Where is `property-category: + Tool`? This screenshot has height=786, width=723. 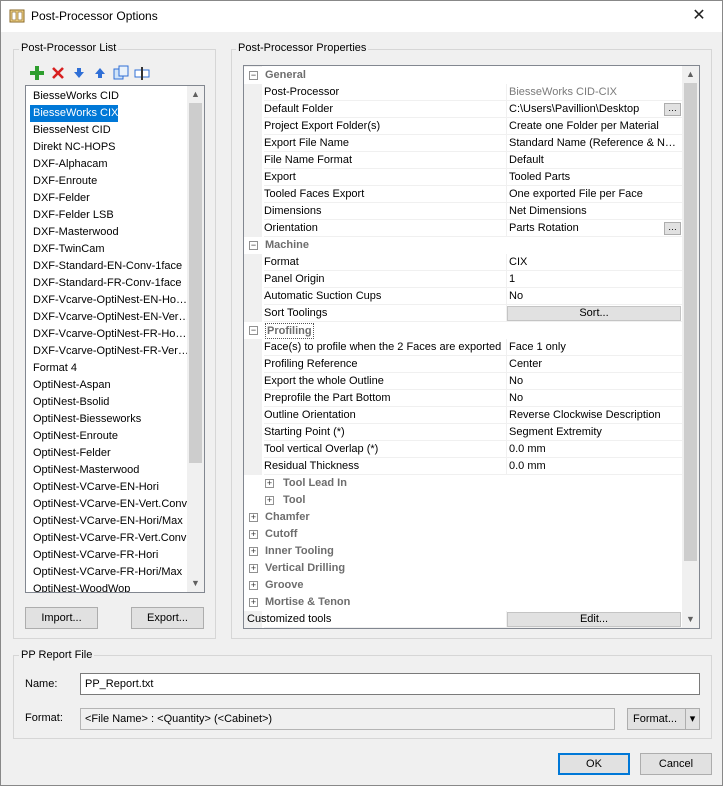
property-category: + Tool is located at coordinates (463, 500).